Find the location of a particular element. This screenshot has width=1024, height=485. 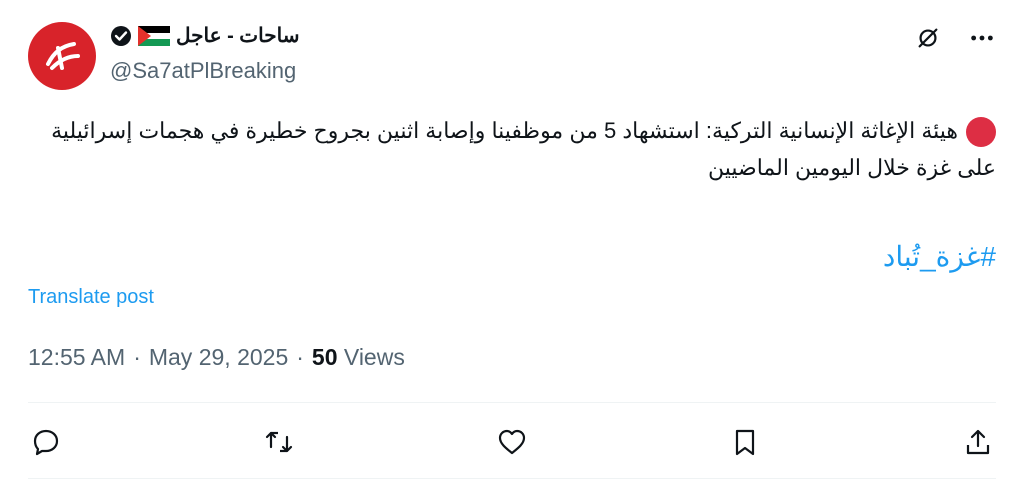

bookmark-button is located at coordinates (745, 442).